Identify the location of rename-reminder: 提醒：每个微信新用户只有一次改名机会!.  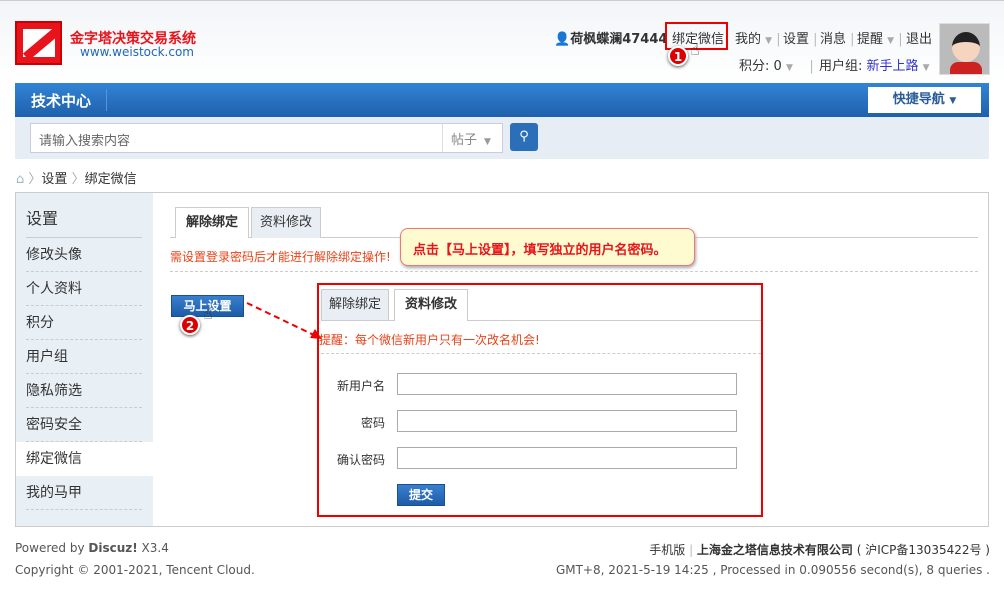
(429, 340).